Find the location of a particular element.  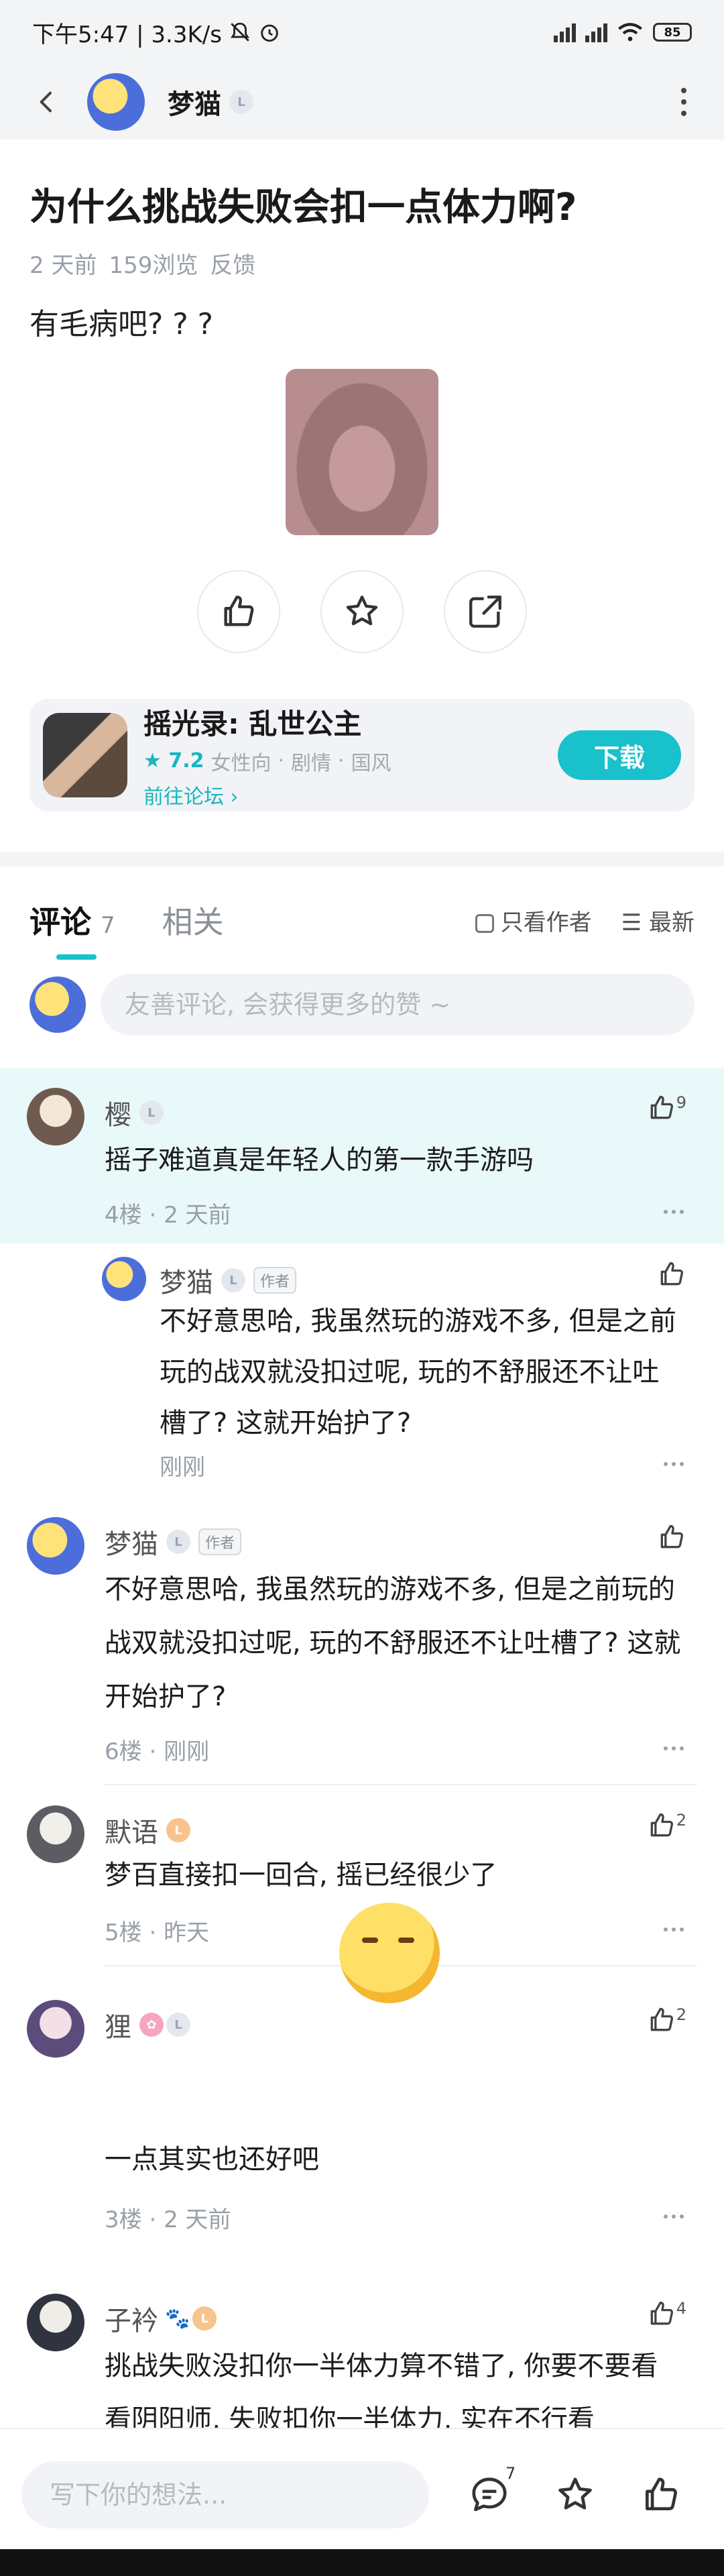

commenter-name: 子衿 is located at coordinates (131, 2318).